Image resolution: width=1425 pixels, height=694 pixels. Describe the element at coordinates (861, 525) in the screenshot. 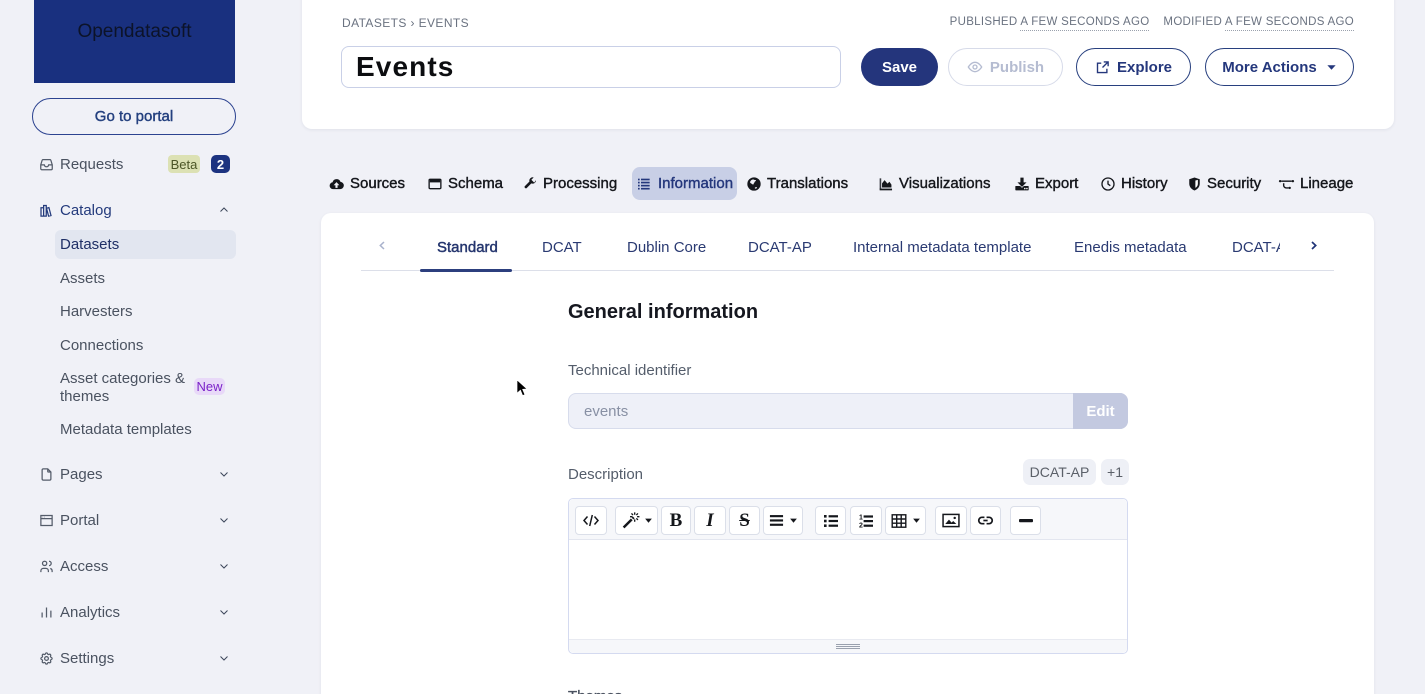

I see `svg-text: 2` at that location.